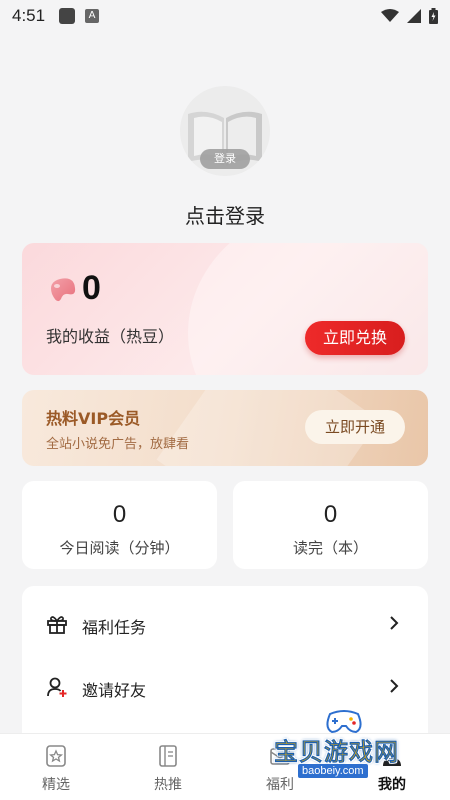  What do you see at coordinates (355, 427) in the screenshot?
I see `vip-open-button: 立即开通` at bounding box center [355, 427].